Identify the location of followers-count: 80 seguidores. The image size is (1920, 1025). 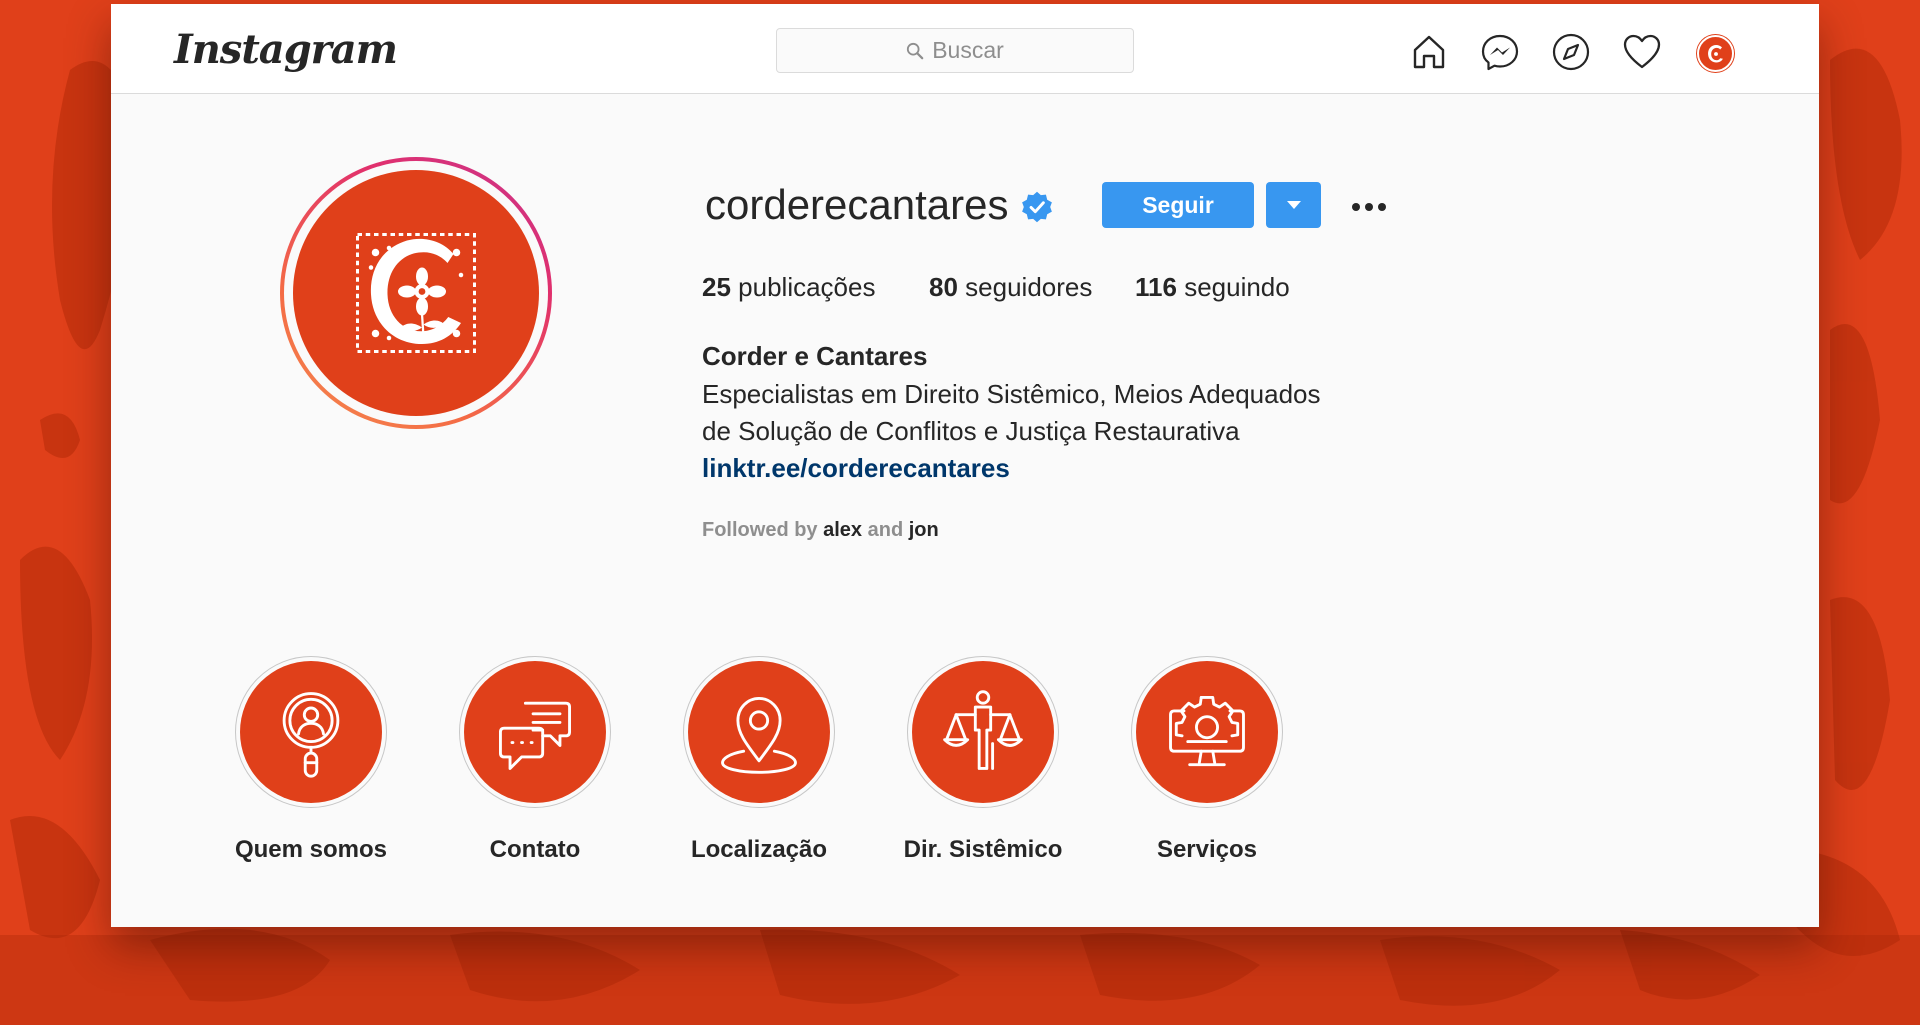
(1010, 287).